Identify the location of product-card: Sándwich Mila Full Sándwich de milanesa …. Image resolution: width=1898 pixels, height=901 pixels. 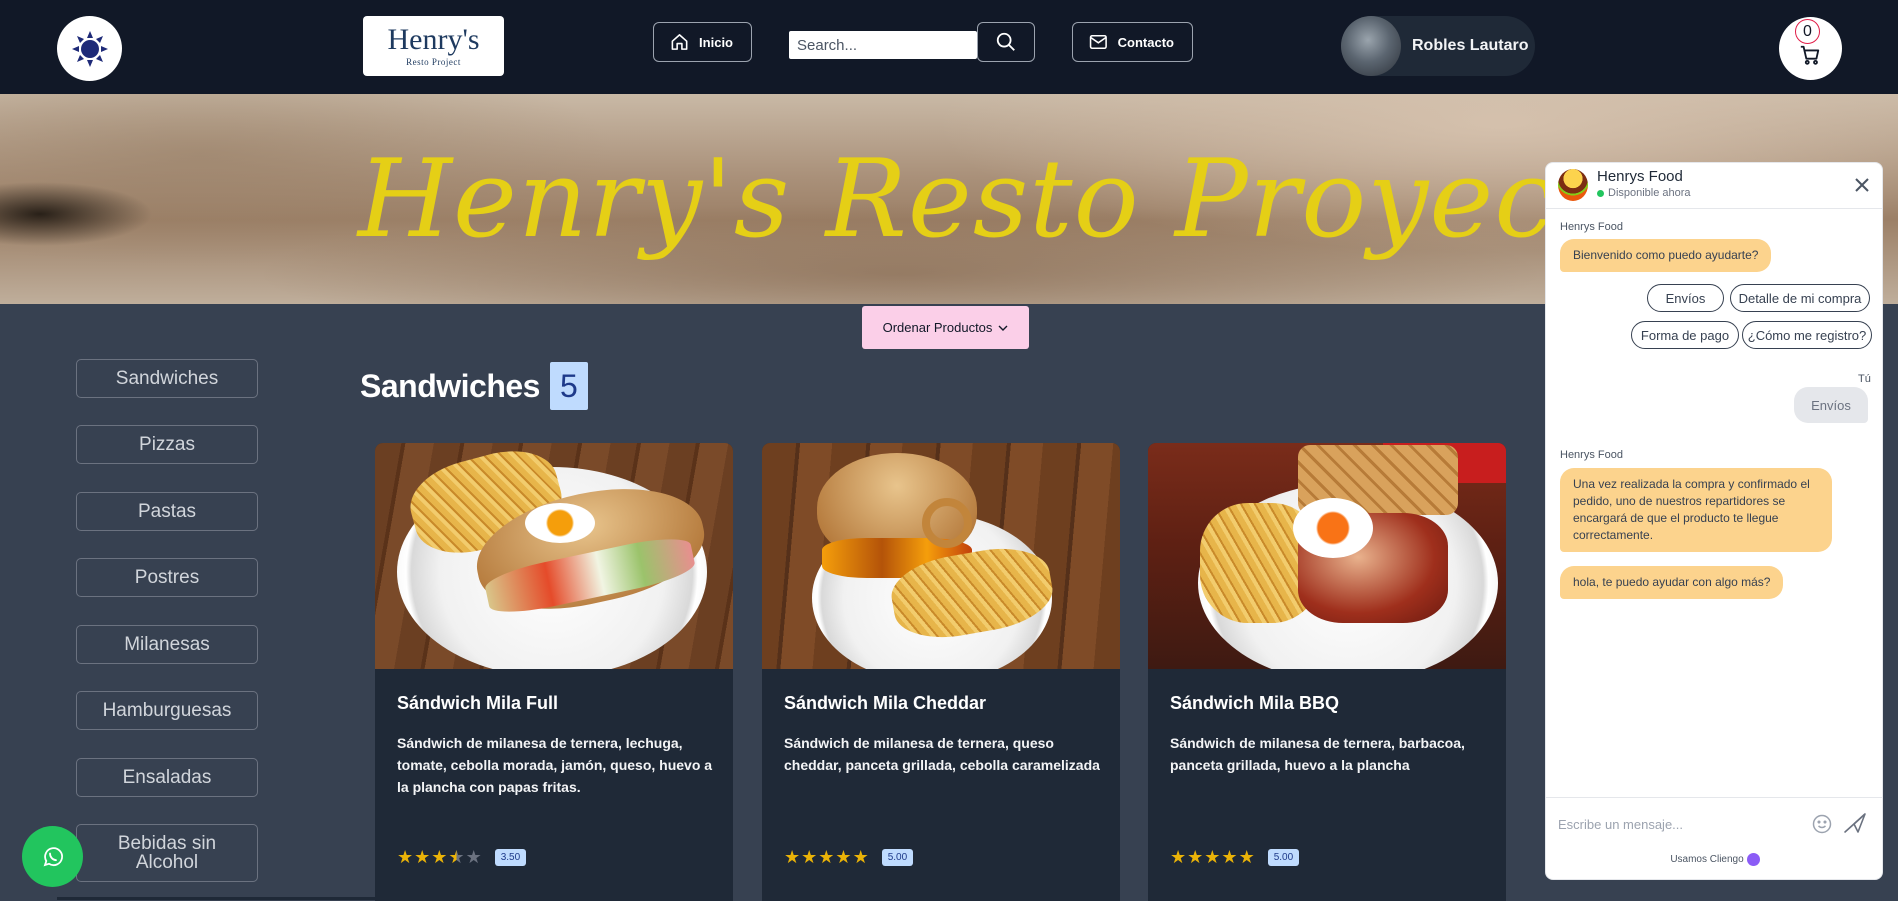
(554, 672).